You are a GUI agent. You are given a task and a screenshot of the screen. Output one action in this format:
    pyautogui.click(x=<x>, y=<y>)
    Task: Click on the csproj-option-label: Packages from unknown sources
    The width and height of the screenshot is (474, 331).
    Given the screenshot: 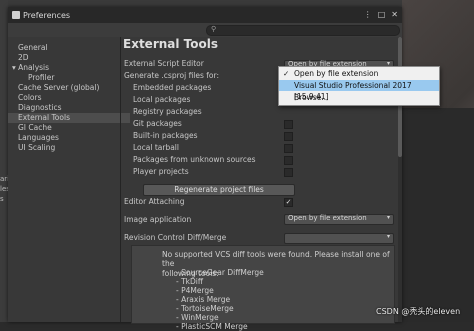 What is the action you would take?
    pyautogui.click(x=194, y=159)
    